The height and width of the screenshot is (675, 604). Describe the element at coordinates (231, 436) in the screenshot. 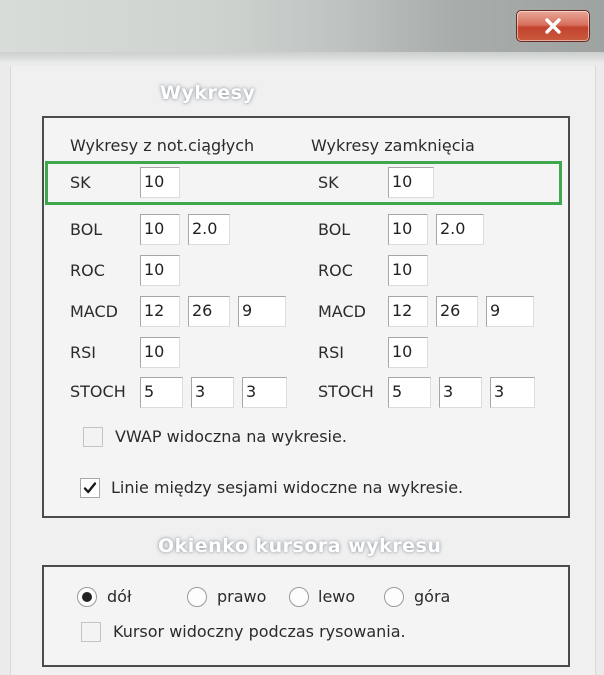

I see `vwap-label: VWAP widoczna na wykresie.` at that location.